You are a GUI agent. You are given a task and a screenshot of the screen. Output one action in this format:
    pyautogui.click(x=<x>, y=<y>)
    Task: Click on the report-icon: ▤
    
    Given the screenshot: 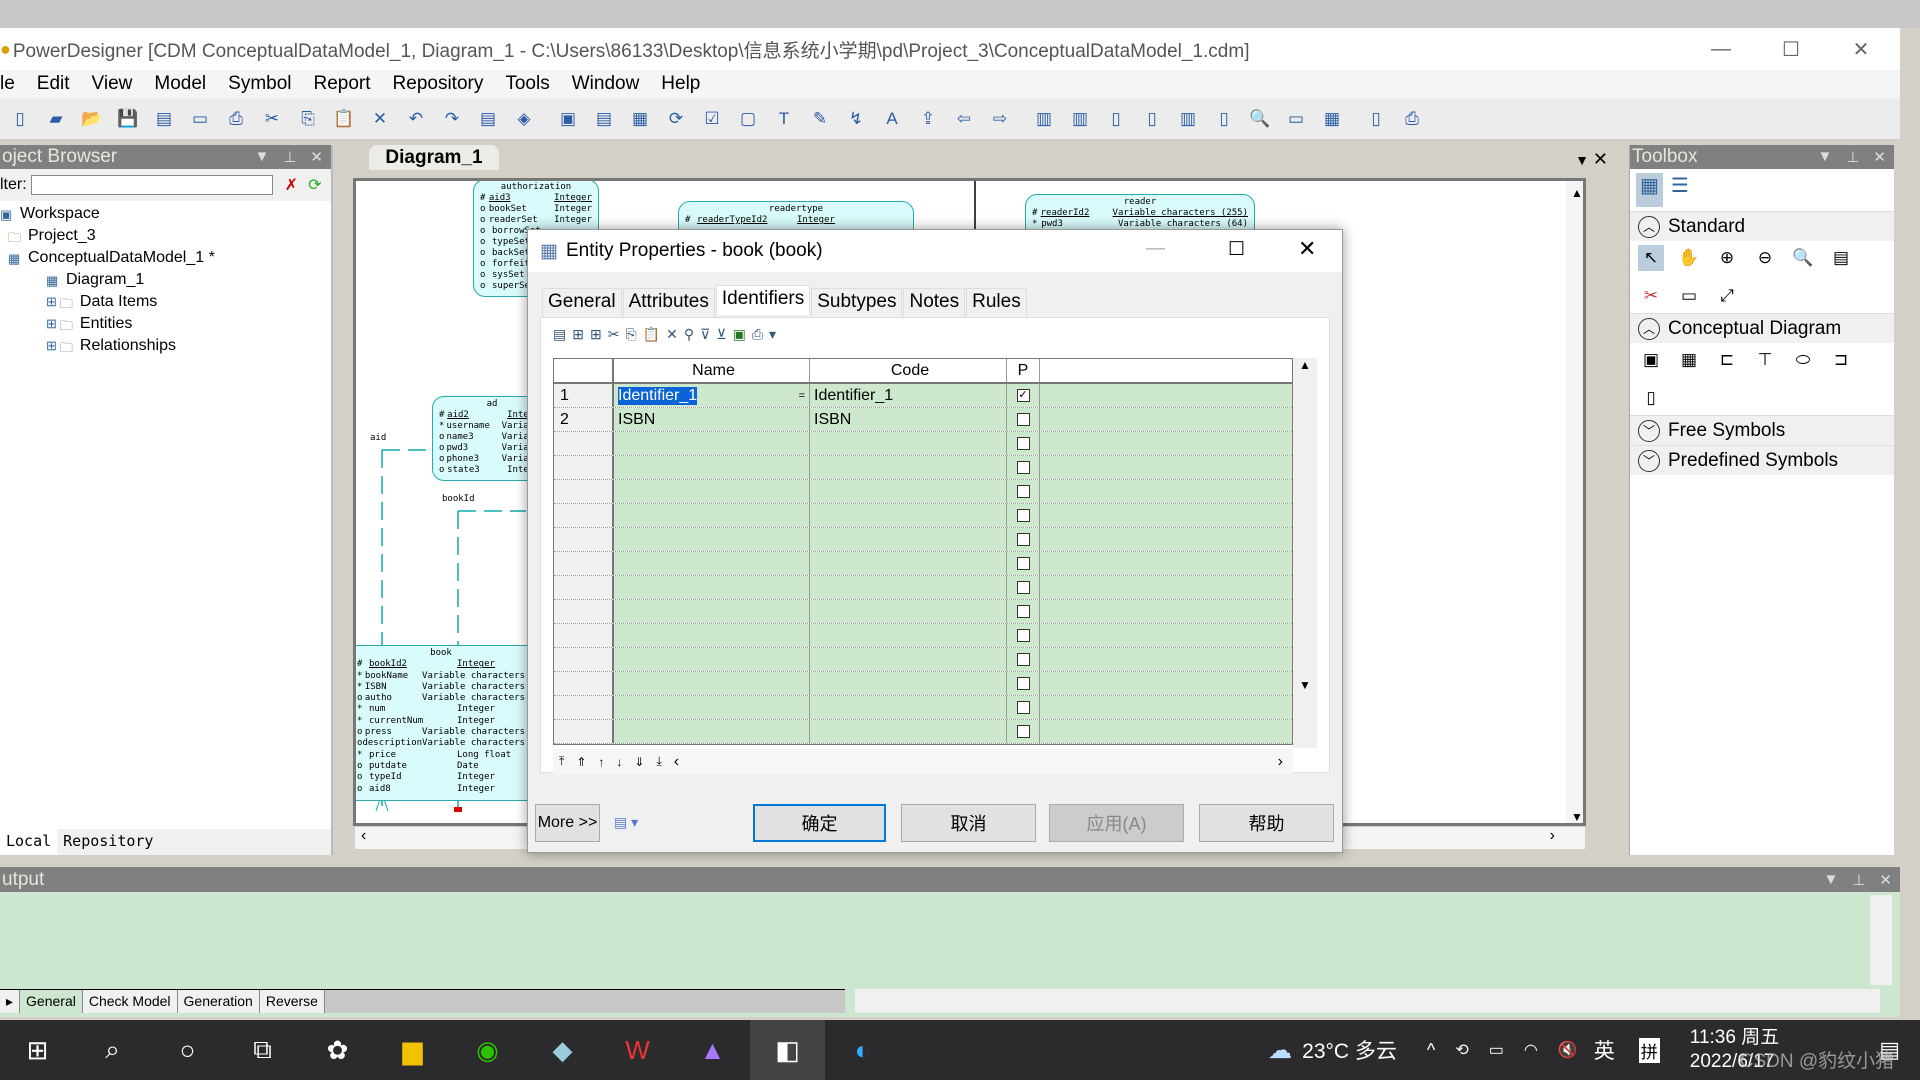 What is the action you would take?
    pyautogui.click(x=604, y=119)
    